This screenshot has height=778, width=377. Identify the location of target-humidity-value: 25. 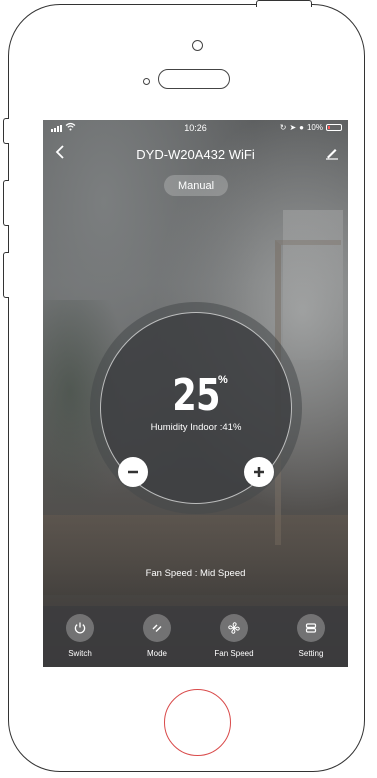
(196, 395).